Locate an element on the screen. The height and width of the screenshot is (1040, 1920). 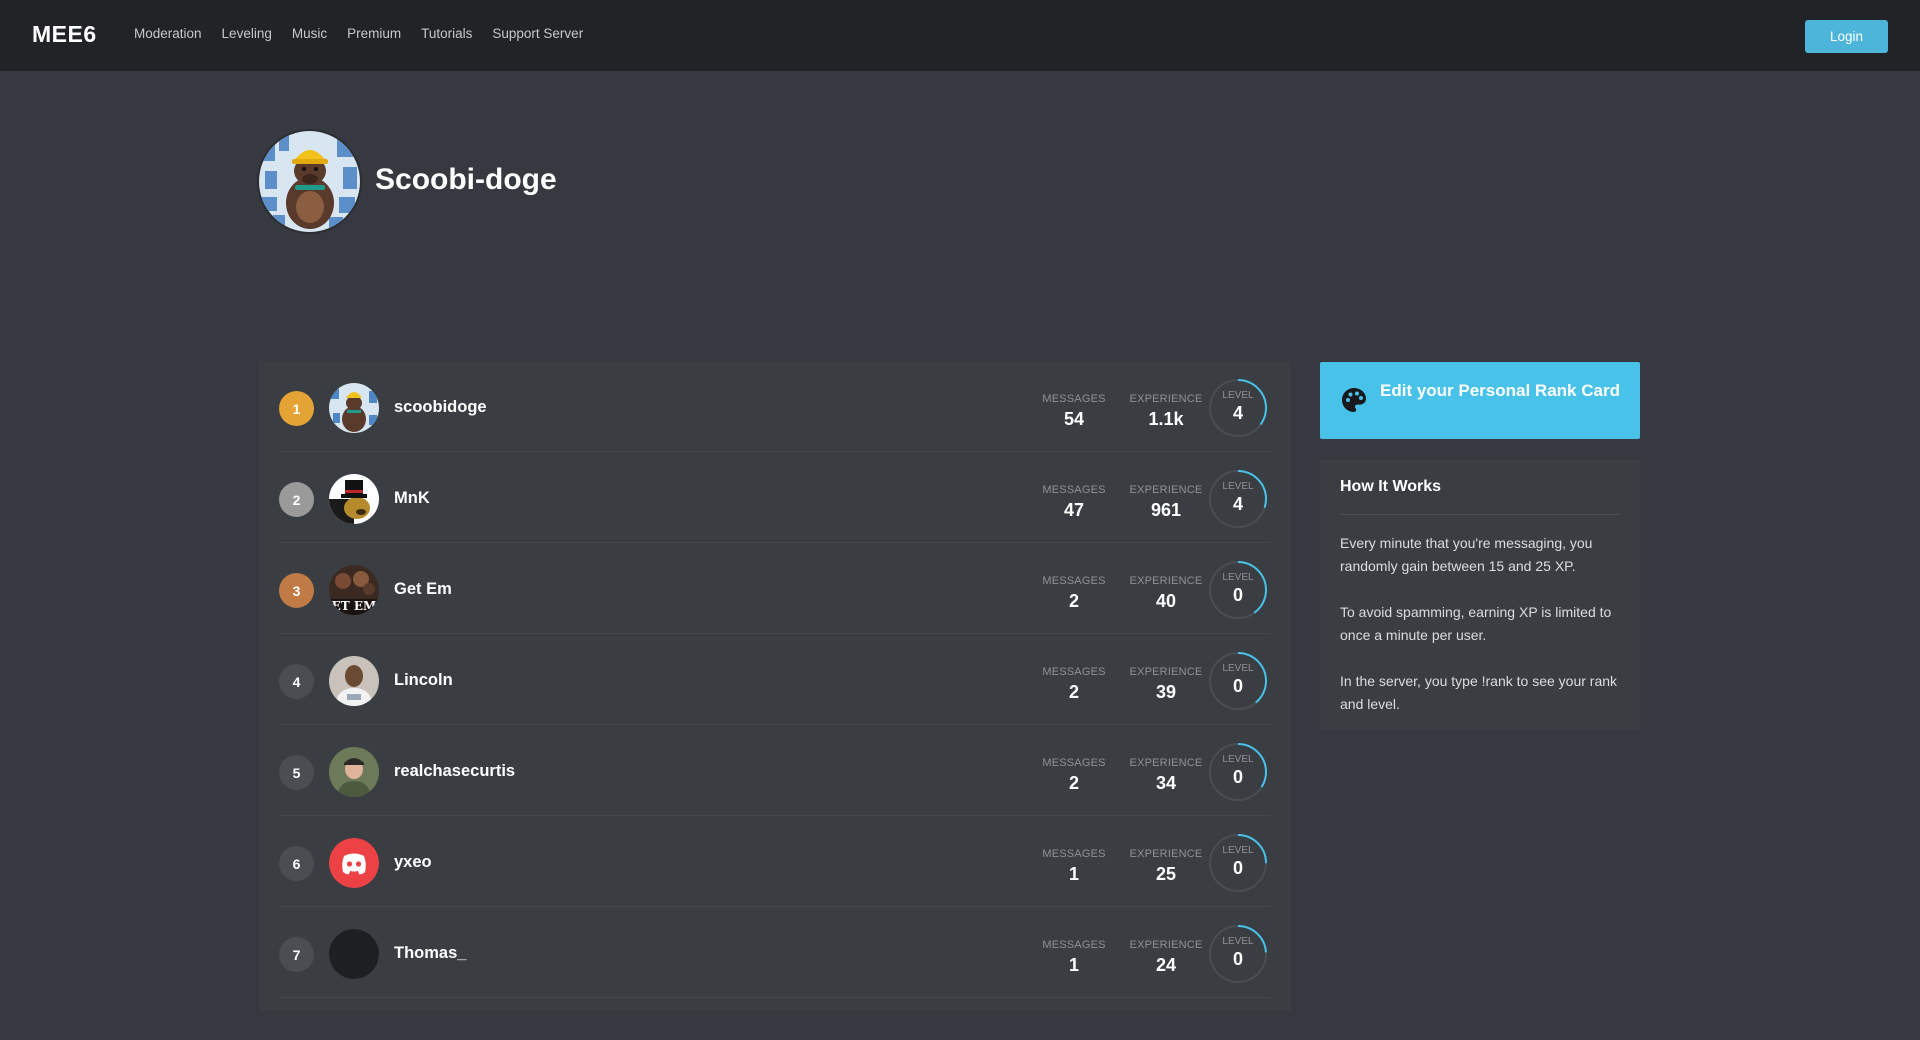
messages-stat: MESSAGES 54 is located at coordinates (1074, 411).